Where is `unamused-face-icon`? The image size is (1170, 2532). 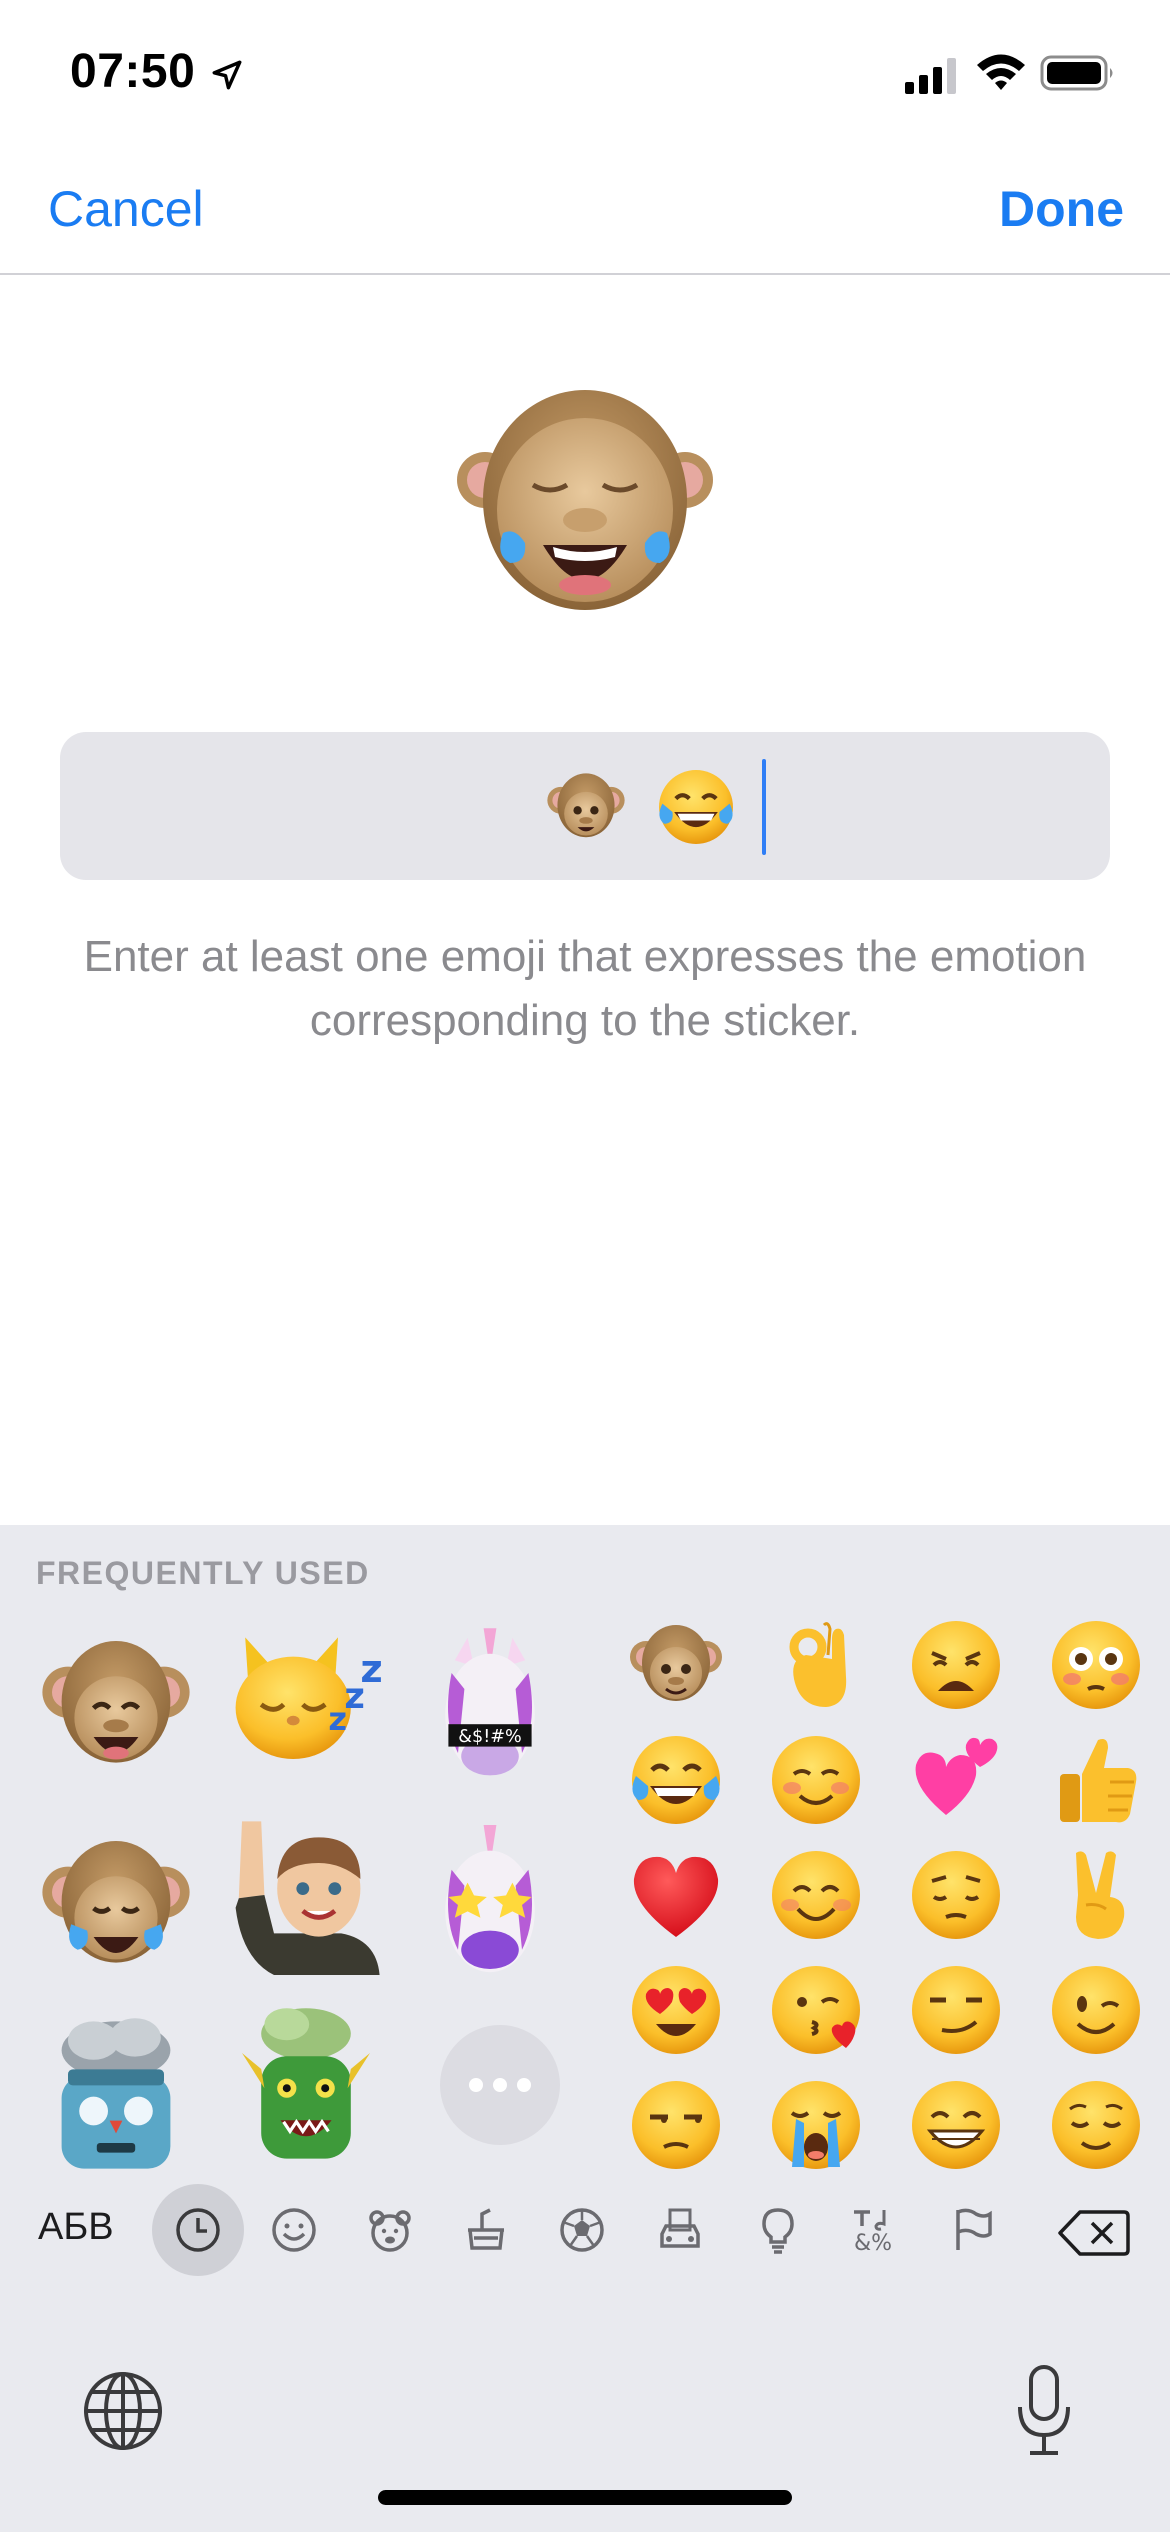
unamused-face-icon is located at coordinates (676, 2125).